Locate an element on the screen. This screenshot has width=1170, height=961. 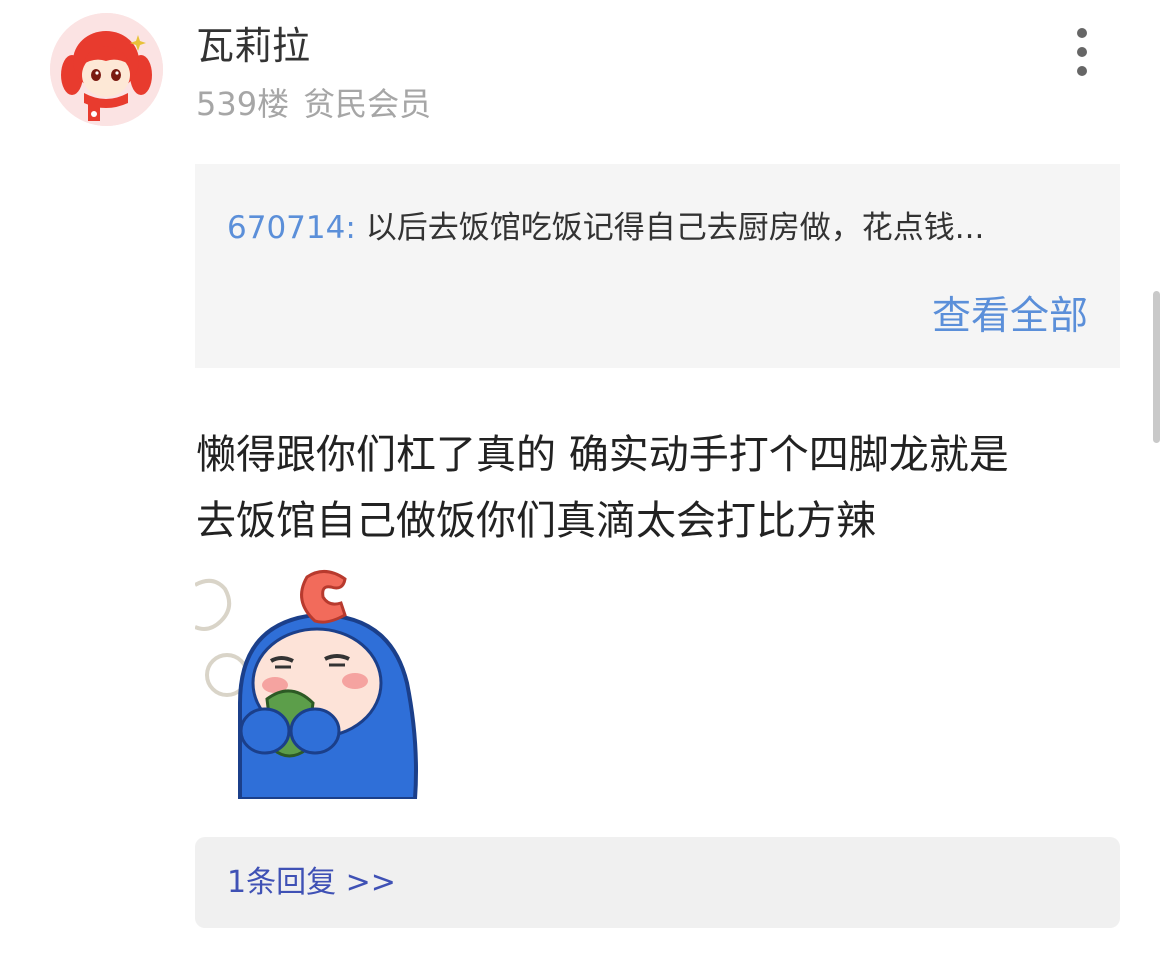
blue-hood-sticker is located at coordinates (306, 685).